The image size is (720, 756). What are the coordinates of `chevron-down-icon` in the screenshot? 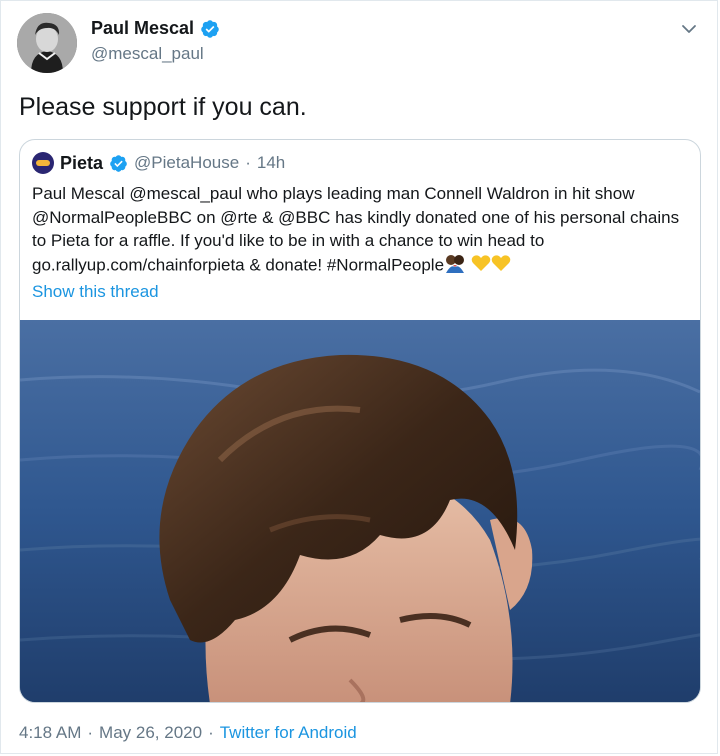 It's located at (689, 29).